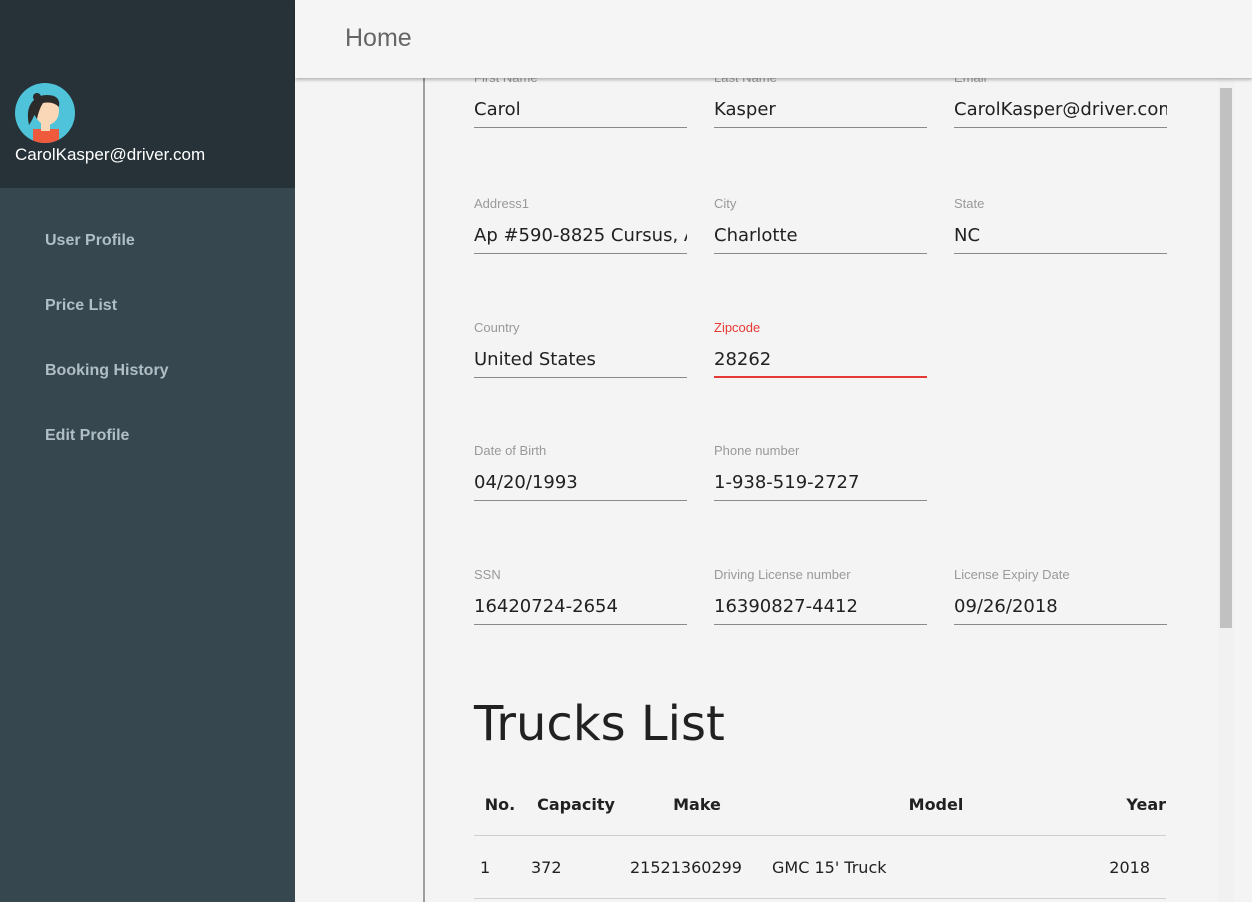 The height and width of the screenshot is (902, 1252). Describe the element at coordinates (969, 203) in the screenshot. I see `state-label: State` at that location.